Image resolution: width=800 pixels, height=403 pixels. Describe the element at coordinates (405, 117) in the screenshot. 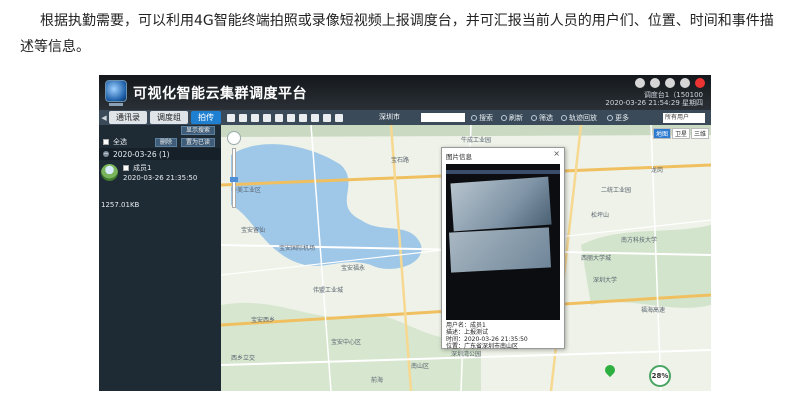

I see `toolbar: ◀ 通讯录 调度组 拍传 深圳市 搜索 刷新 筛选 轨迹回放 更多 所有用户` at that location.